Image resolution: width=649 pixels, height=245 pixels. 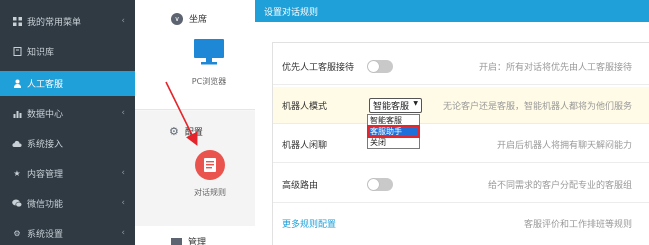 I want to click on sidebar-item-settings: ⚙ 系统设置 ‹, so click(x=67, y=233).